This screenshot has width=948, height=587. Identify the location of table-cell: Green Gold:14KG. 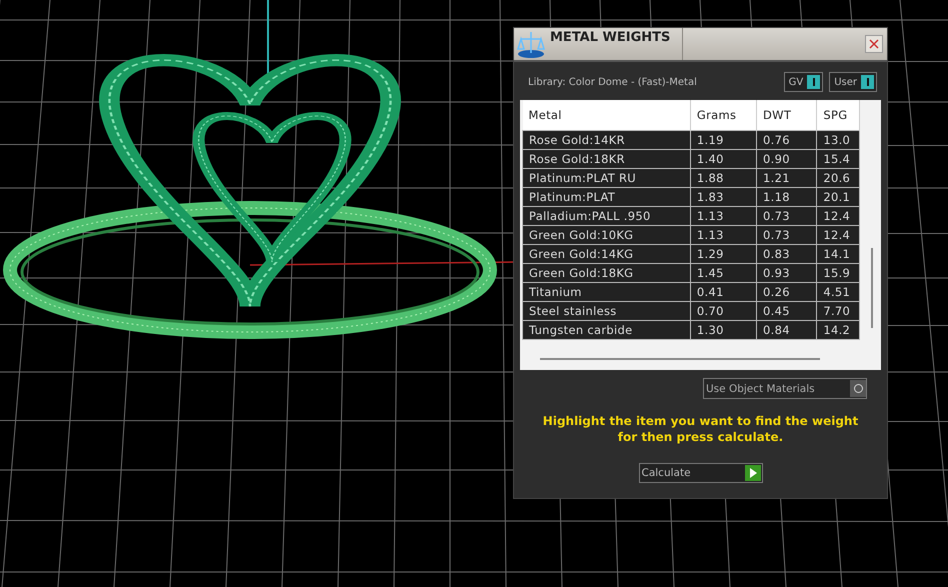
(606, 254).